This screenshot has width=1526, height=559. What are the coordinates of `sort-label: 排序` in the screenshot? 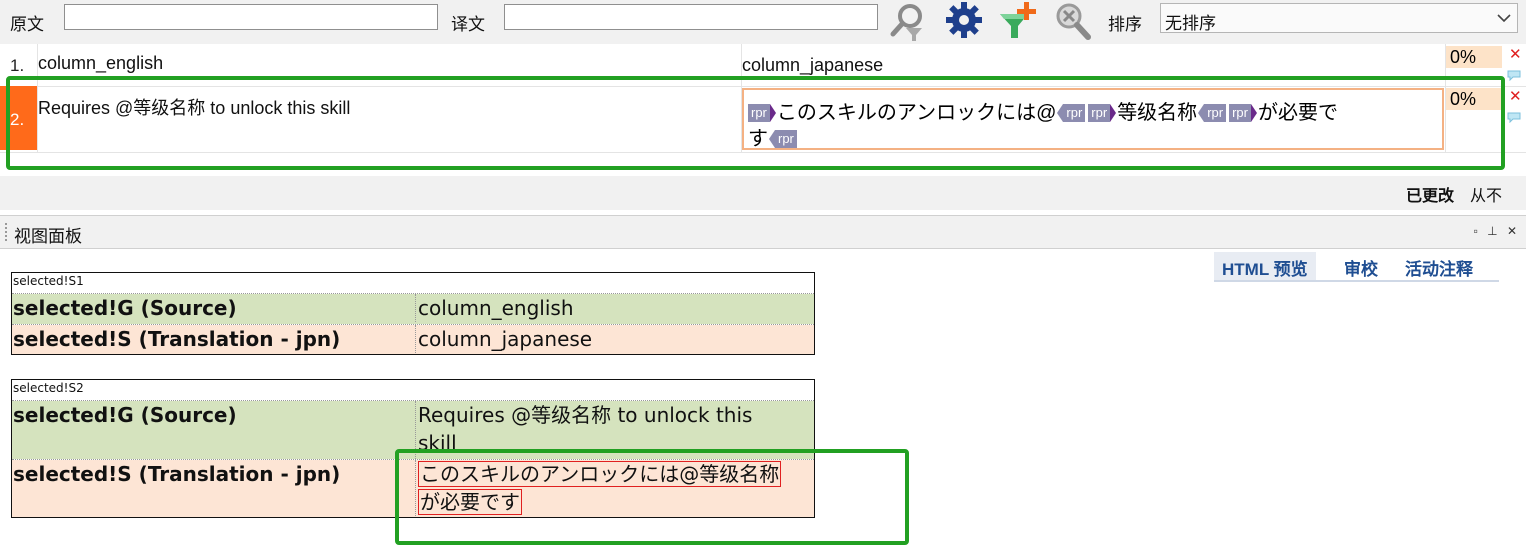 It's located at (1125, 24).